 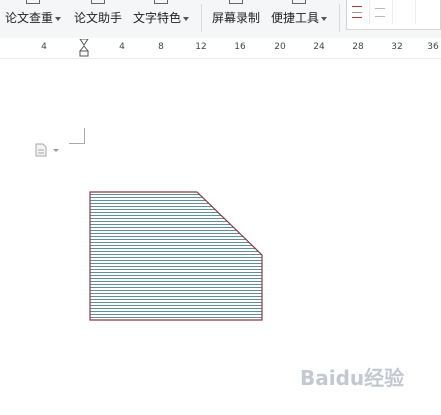 I want to click on thesis-assistant-label: 论文助手, so click(x=97, y=18).